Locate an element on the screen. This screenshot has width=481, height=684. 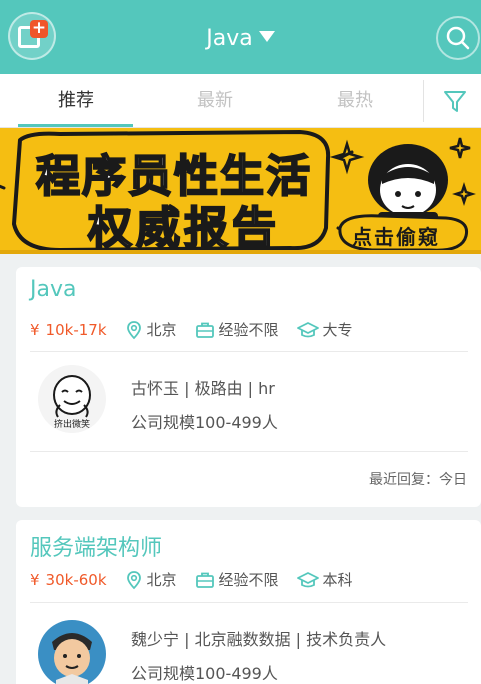
salary: 30k-60k is located at coordinates (76, 579).